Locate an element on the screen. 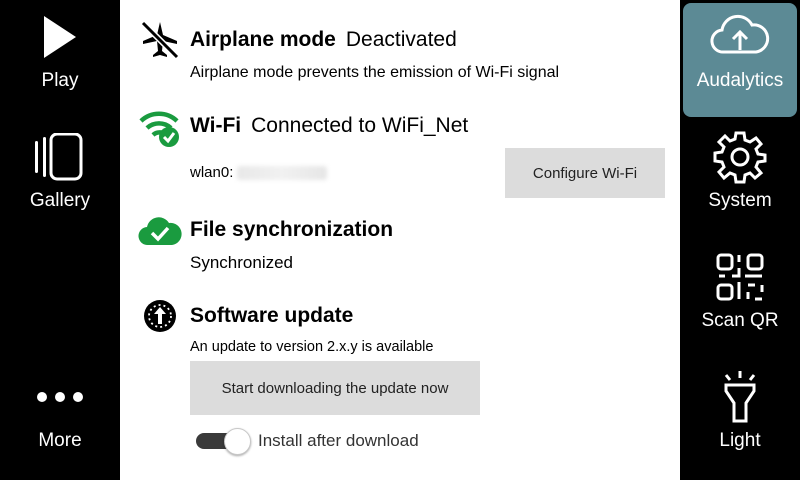 The width and height of the screenshot is (800, 480). airplane-status: Deactivated is located at coordinates (401, 39).